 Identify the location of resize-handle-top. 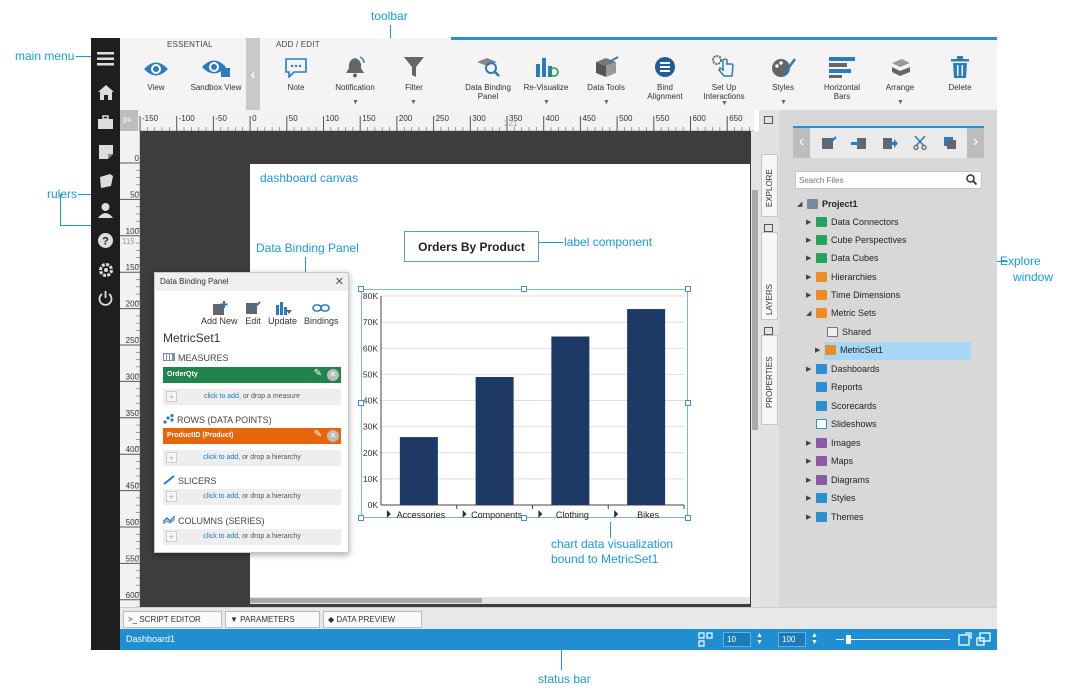
(524, 289).